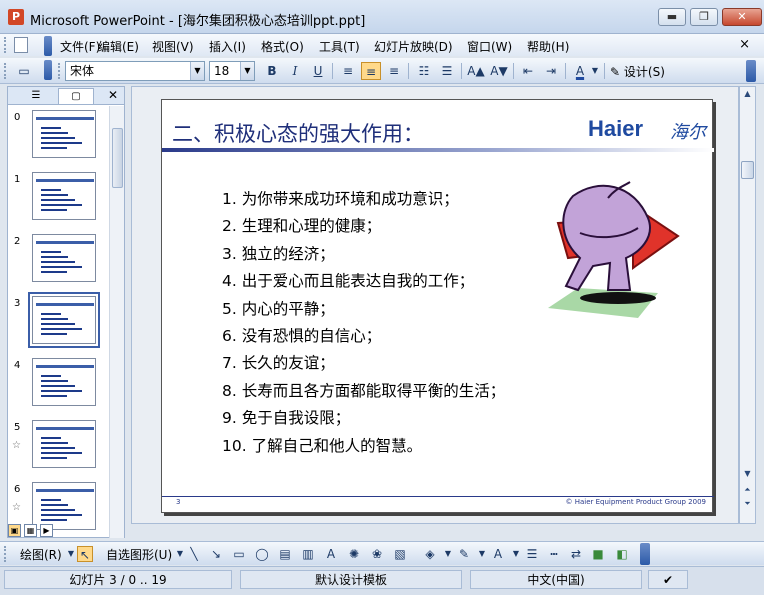 This screenshot has height=595, width=764. Describe the element at coordinates (135, 71) in the screenshot. I see `font-name-combo: 宋体 ▼` at that location.